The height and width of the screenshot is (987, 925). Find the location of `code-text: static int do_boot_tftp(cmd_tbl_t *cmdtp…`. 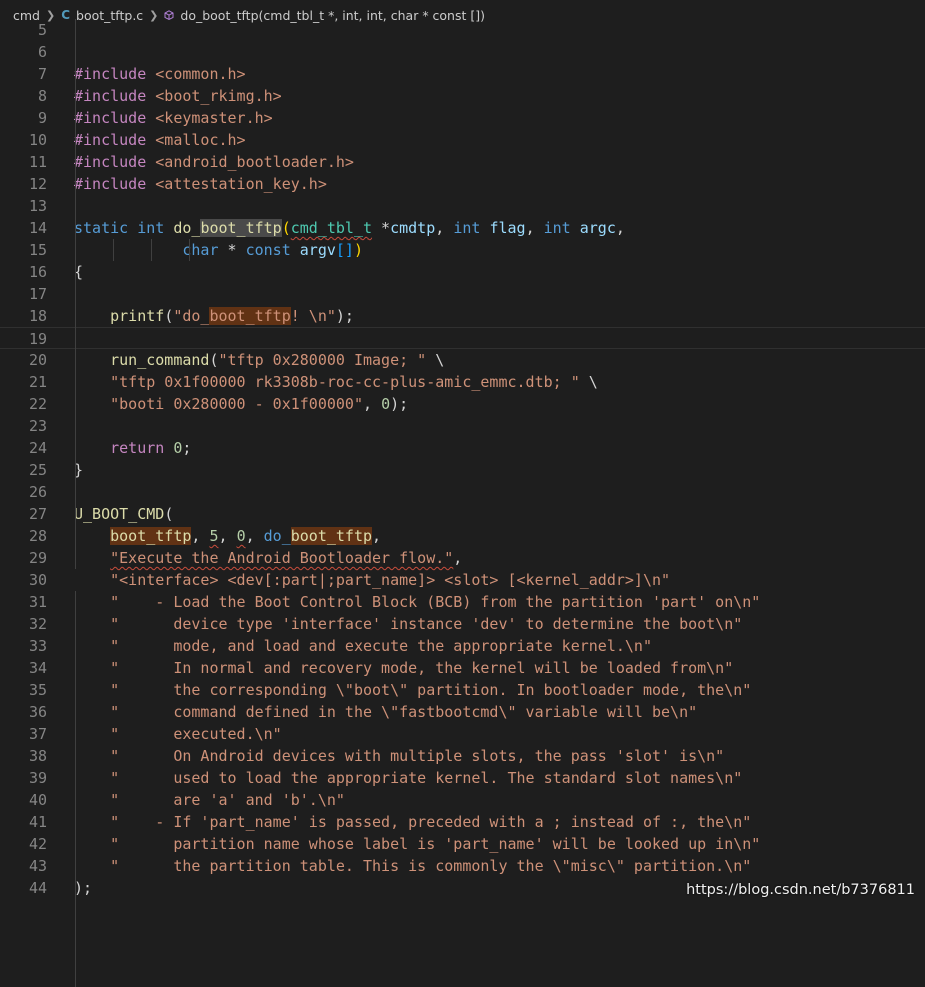

code-text: static int do_boot_tftp(cmd_tbl_t *cmdtp… is located at coordinates (349, 228).